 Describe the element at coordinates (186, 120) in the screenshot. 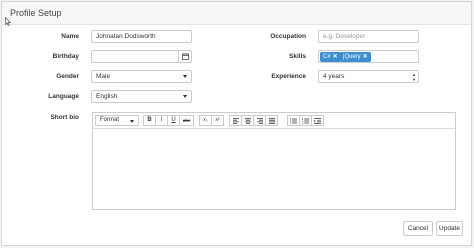

I see `strikethrough-button: abc` at that location.